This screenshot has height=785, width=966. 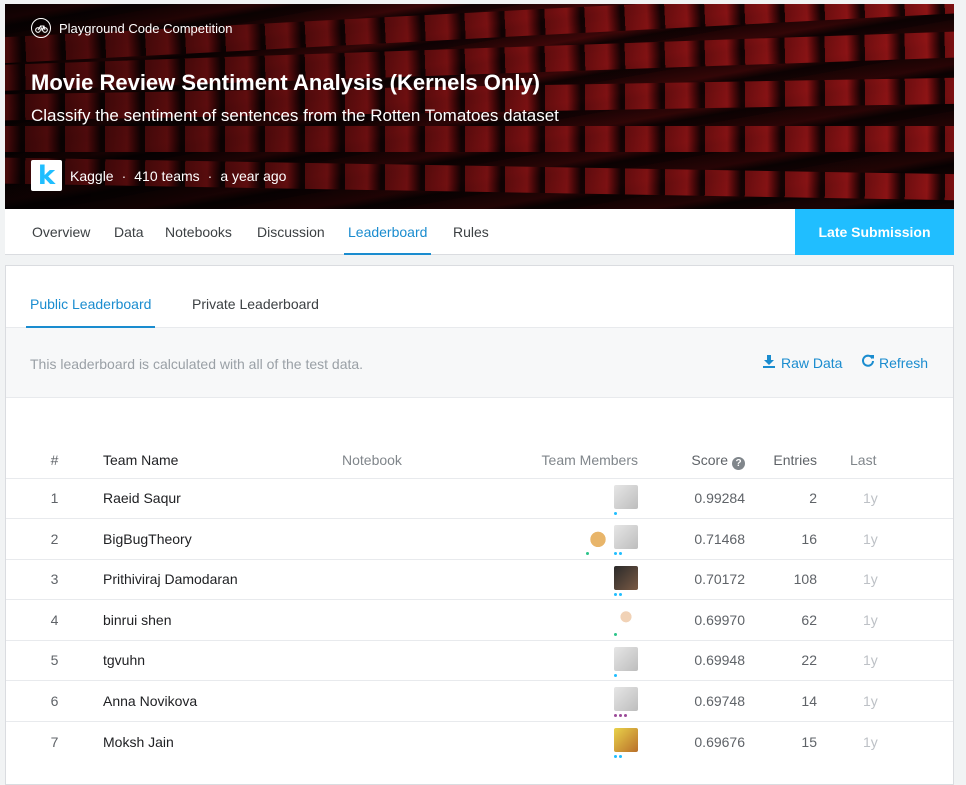 I want to click on table-row: 4 binrui shen 0.69970 62 1y, so click(x=479, y=620).